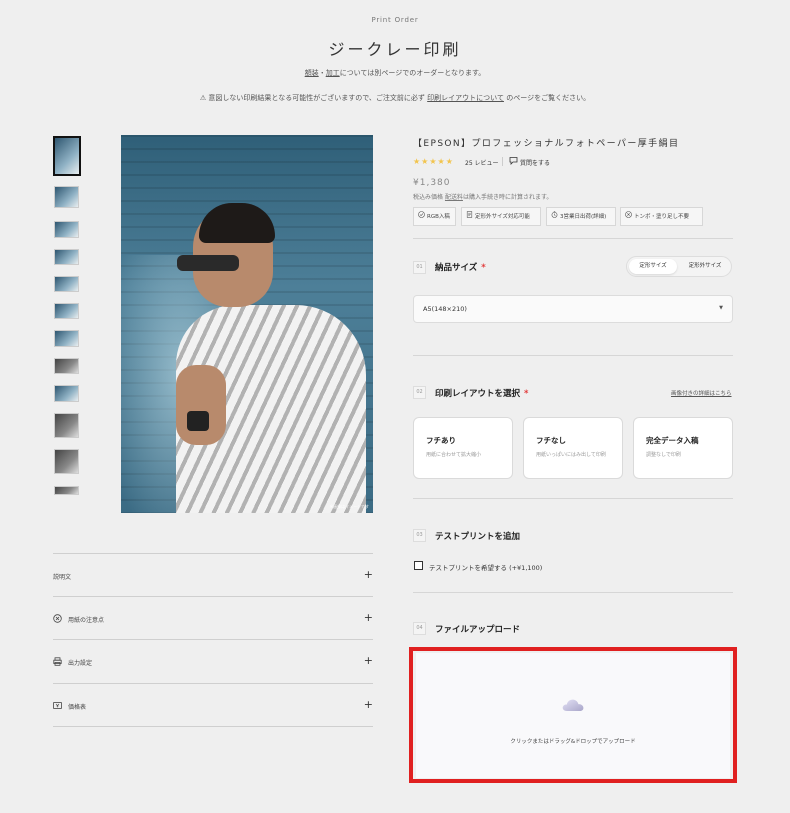 The image size is (790, 813). I want to click on framing-link: 額装, so click(312, 73).